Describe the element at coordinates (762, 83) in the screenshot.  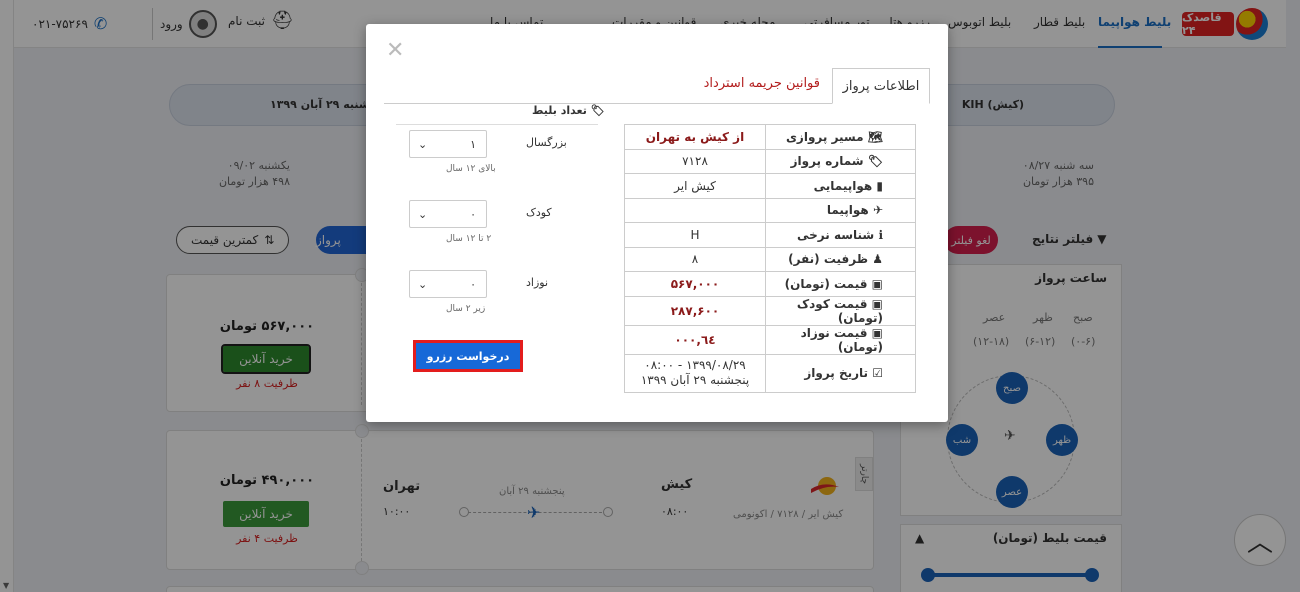
I see `tab-refund-rules: قوانین جریمه استرداد` at that location.